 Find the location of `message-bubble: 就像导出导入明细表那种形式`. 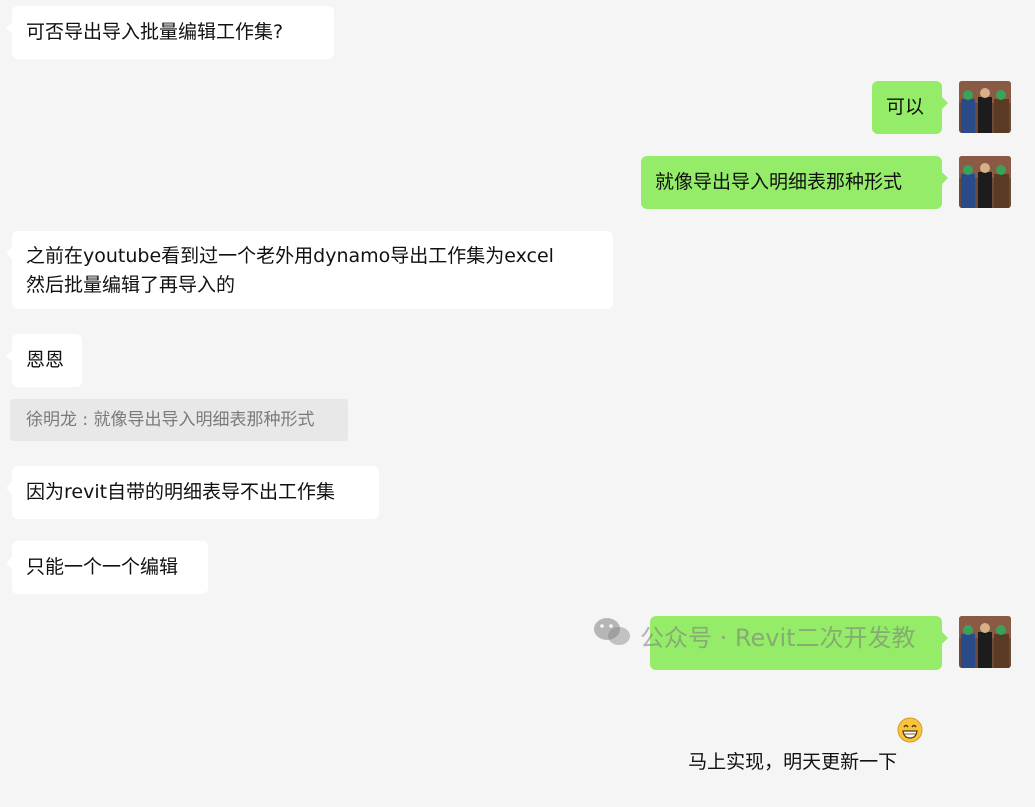

message-bubble: 就像导出导入明细表那种形式 is located at coordinates (794, 182).